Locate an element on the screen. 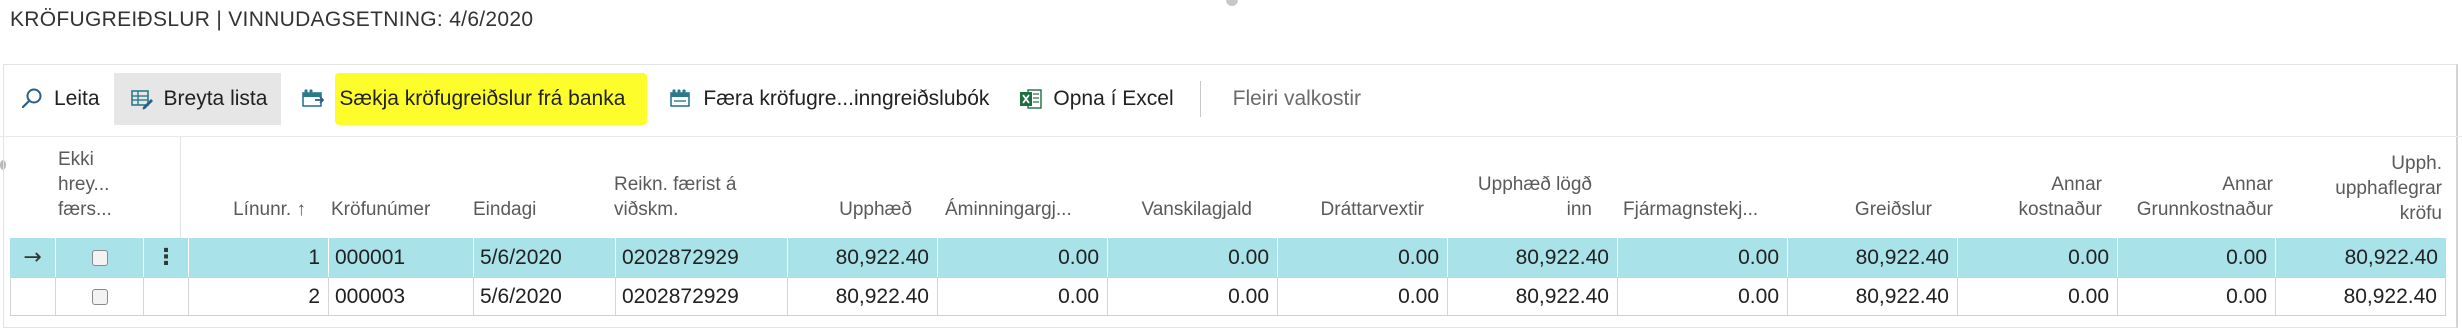 The height and width of the screenshot is (332, 2462). col-header-default-fee: Vanskilagjald is located at coordinates (1181, 187).